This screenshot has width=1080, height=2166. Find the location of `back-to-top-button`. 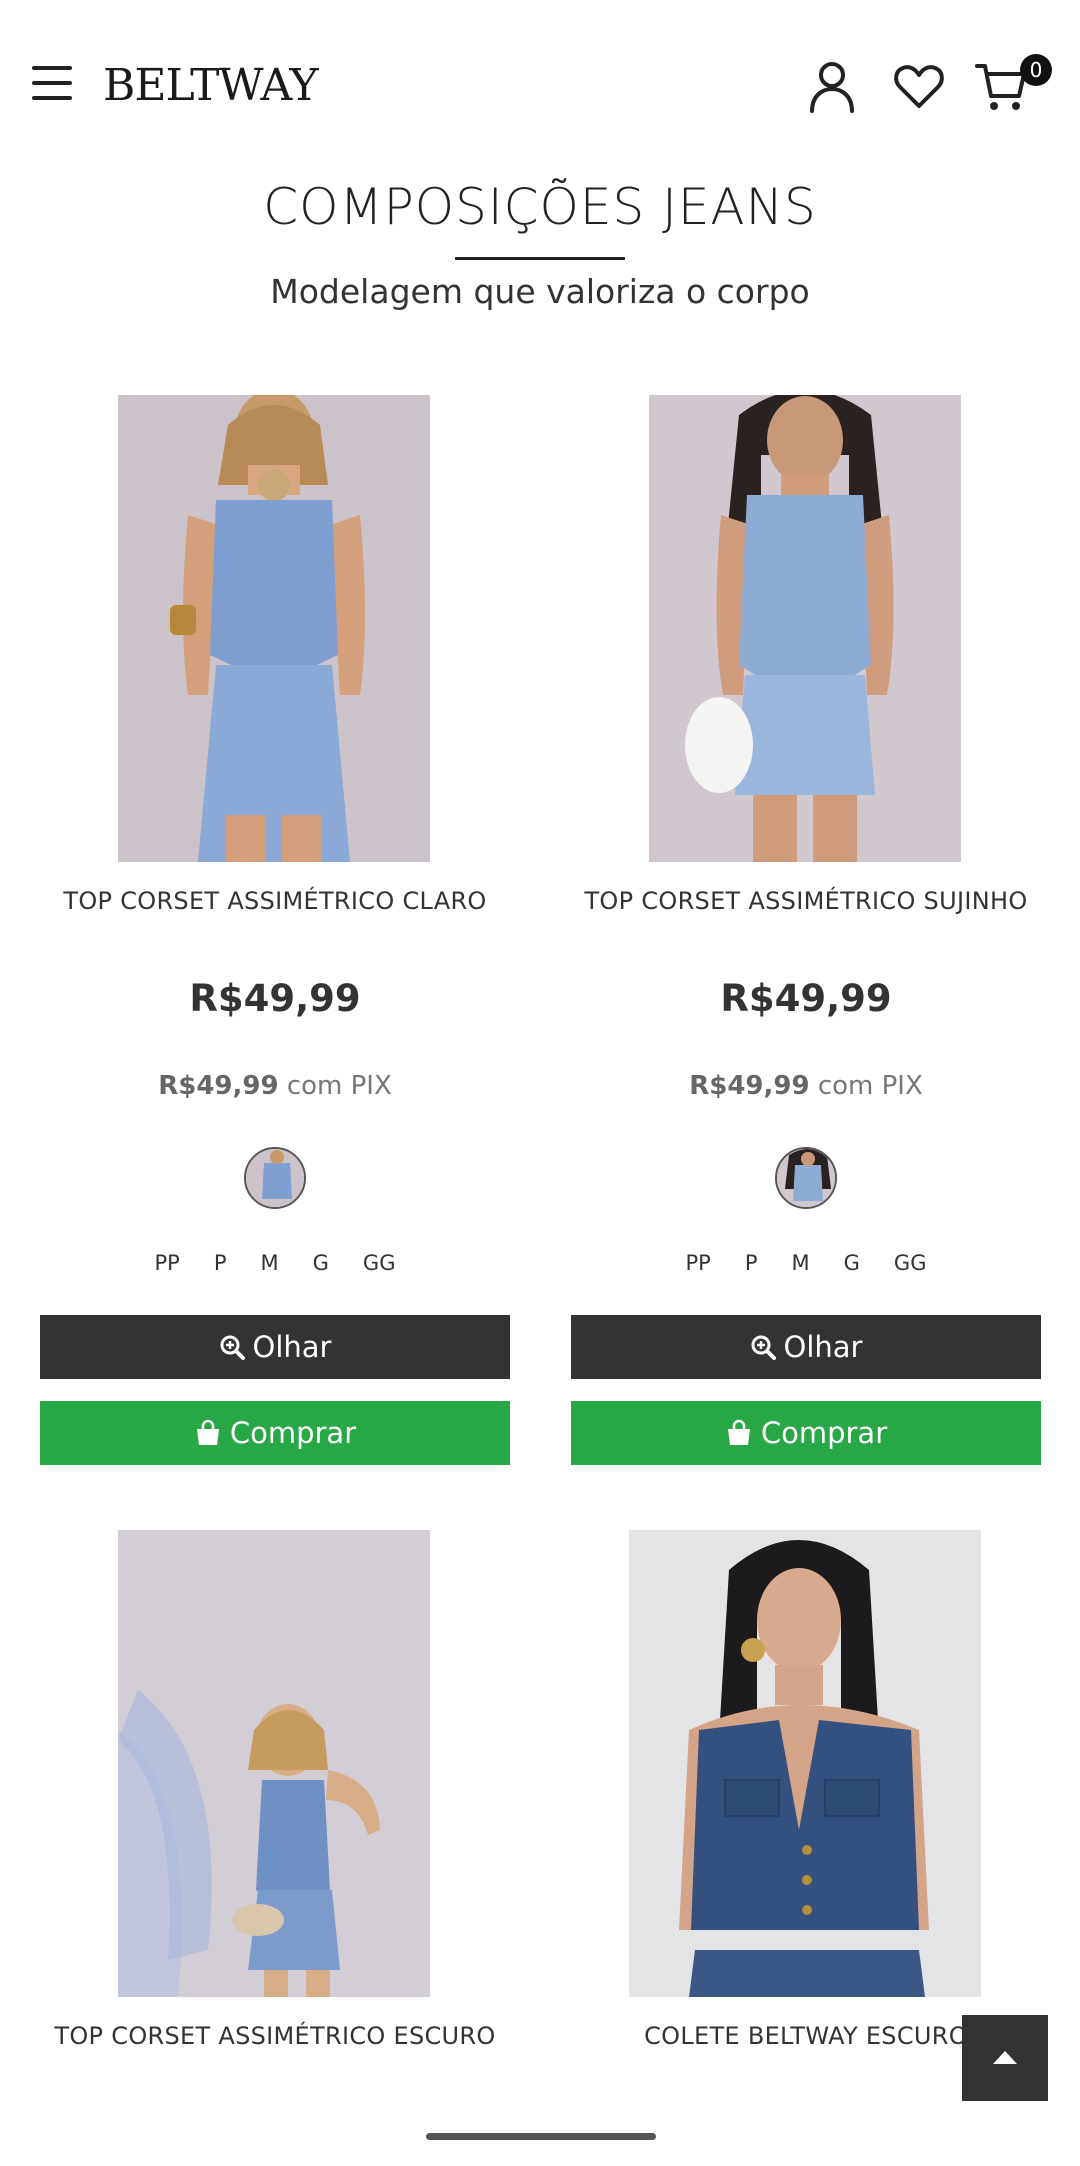

back-to-top-button is located at coordinates (1005, 2058).